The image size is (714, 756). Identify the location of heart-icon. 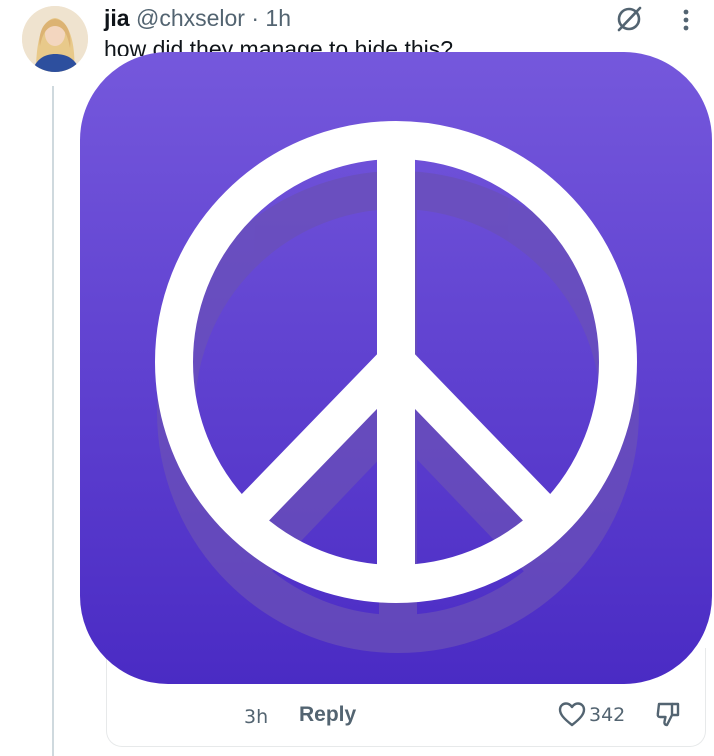
(572, 714).